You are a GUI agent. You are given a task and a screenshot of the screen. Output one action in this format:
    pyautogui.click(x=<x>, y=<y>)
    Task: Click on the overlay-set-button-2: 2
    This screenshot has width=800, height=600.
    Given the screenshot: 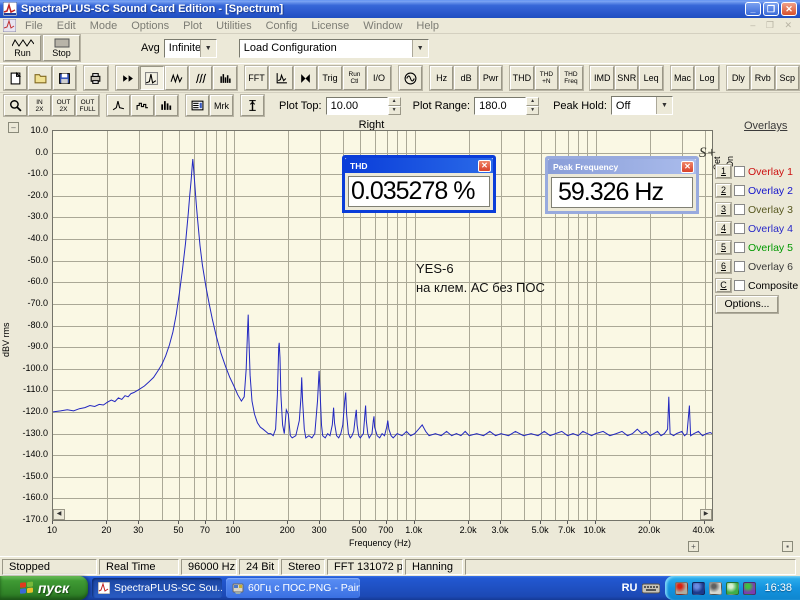 What is the action you would take?
    pyautogui.click(x=723, y=190)
    